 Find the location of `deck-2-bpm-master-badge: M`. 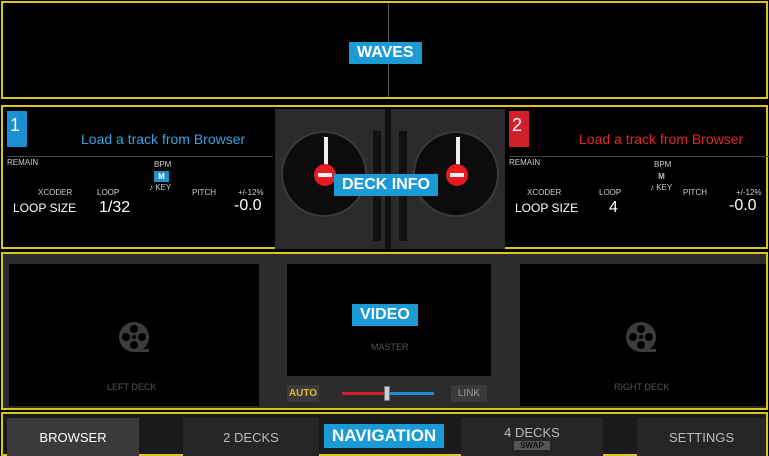

deck-2-bpm-master-badge: M is located at coordinates (661, 176).